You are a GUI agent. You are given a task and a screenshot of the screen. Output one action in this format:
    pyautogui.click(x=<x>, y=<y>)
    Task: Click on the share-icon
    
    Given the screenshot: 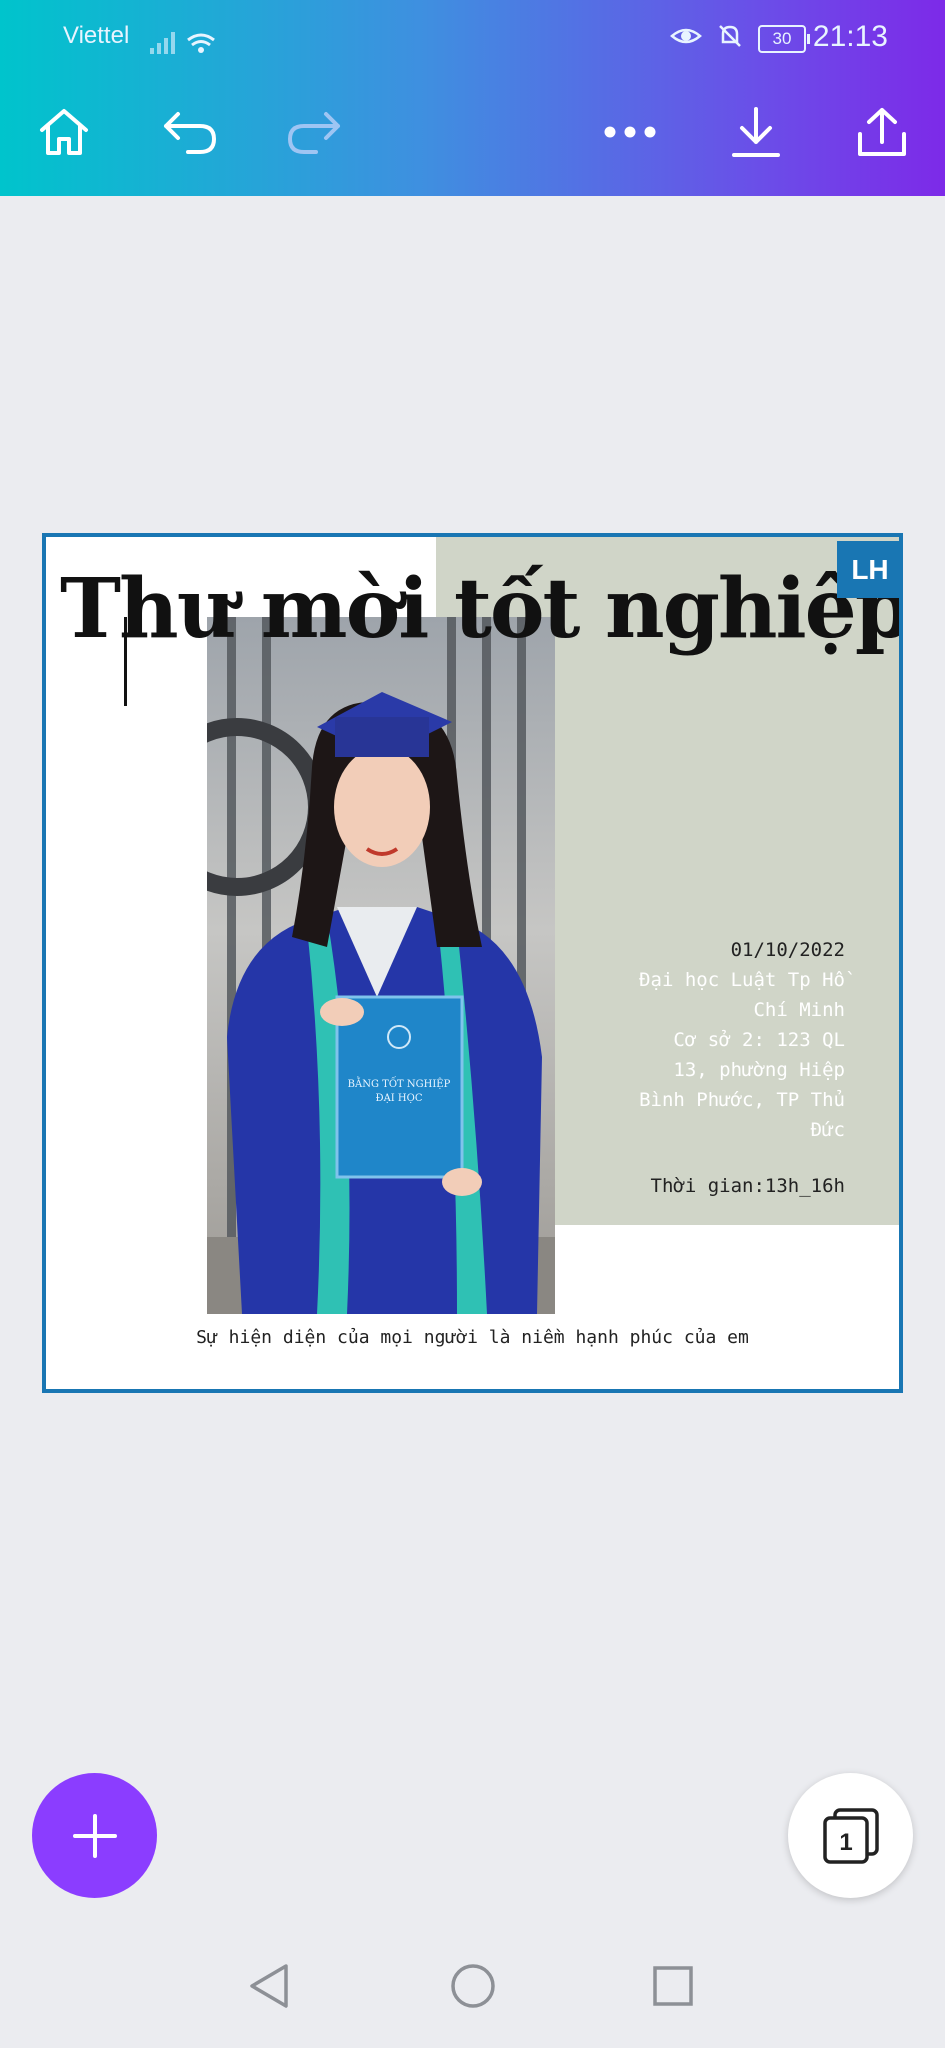 What is the action you would take?
    pyautogui.click(x=882, y=132)
    